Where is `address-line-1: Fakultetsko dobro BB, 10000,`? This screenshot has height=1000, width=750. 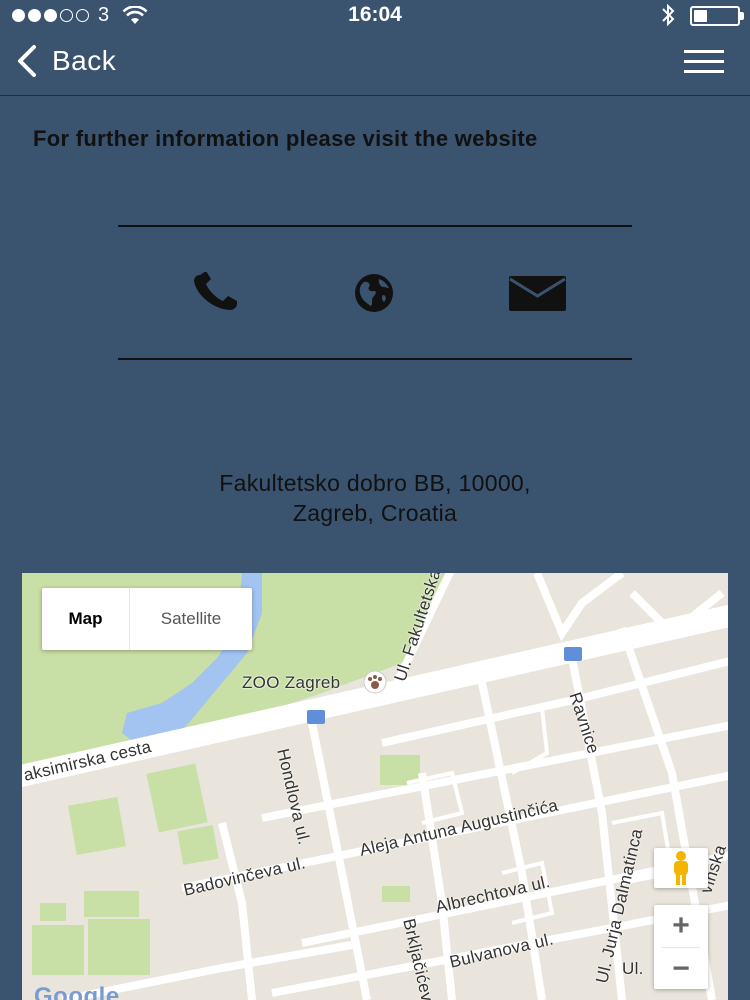 address-line-1: Fakultetsko dobro BB, 10000, is located at coordinates (375, 483).